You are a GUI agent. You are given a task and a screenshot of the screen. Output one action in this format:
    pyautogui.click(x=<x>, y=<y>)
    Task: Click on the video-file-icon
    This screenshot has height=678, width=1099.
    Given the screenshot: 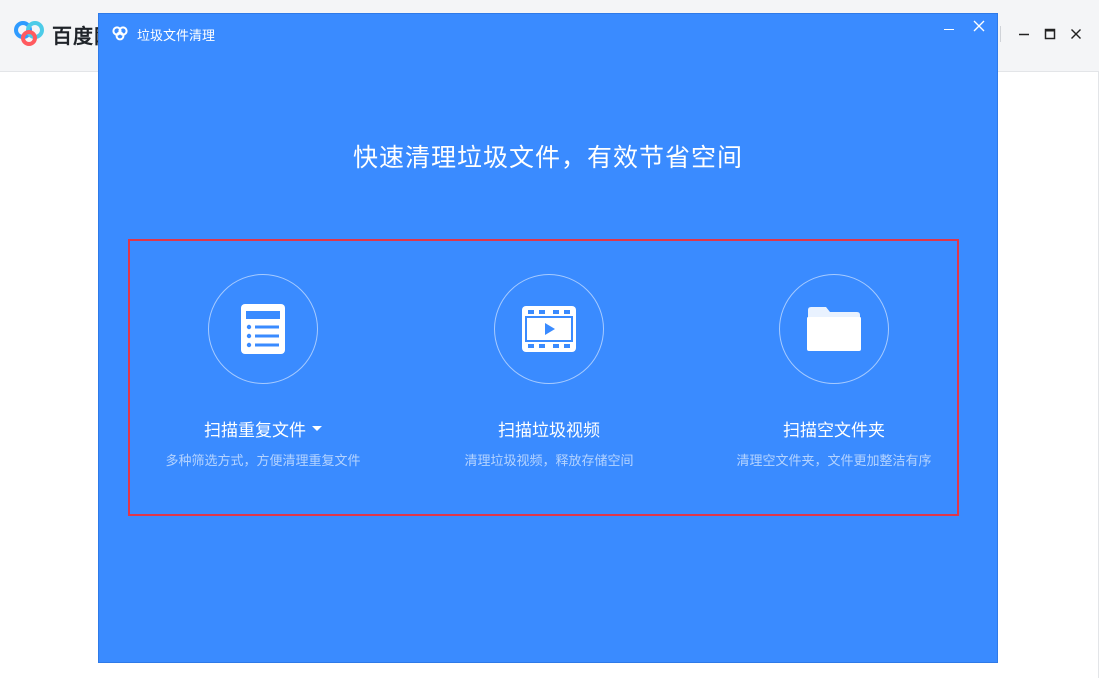 What is the action you would take?
    pyautogui.click(x=549, y=329)
    